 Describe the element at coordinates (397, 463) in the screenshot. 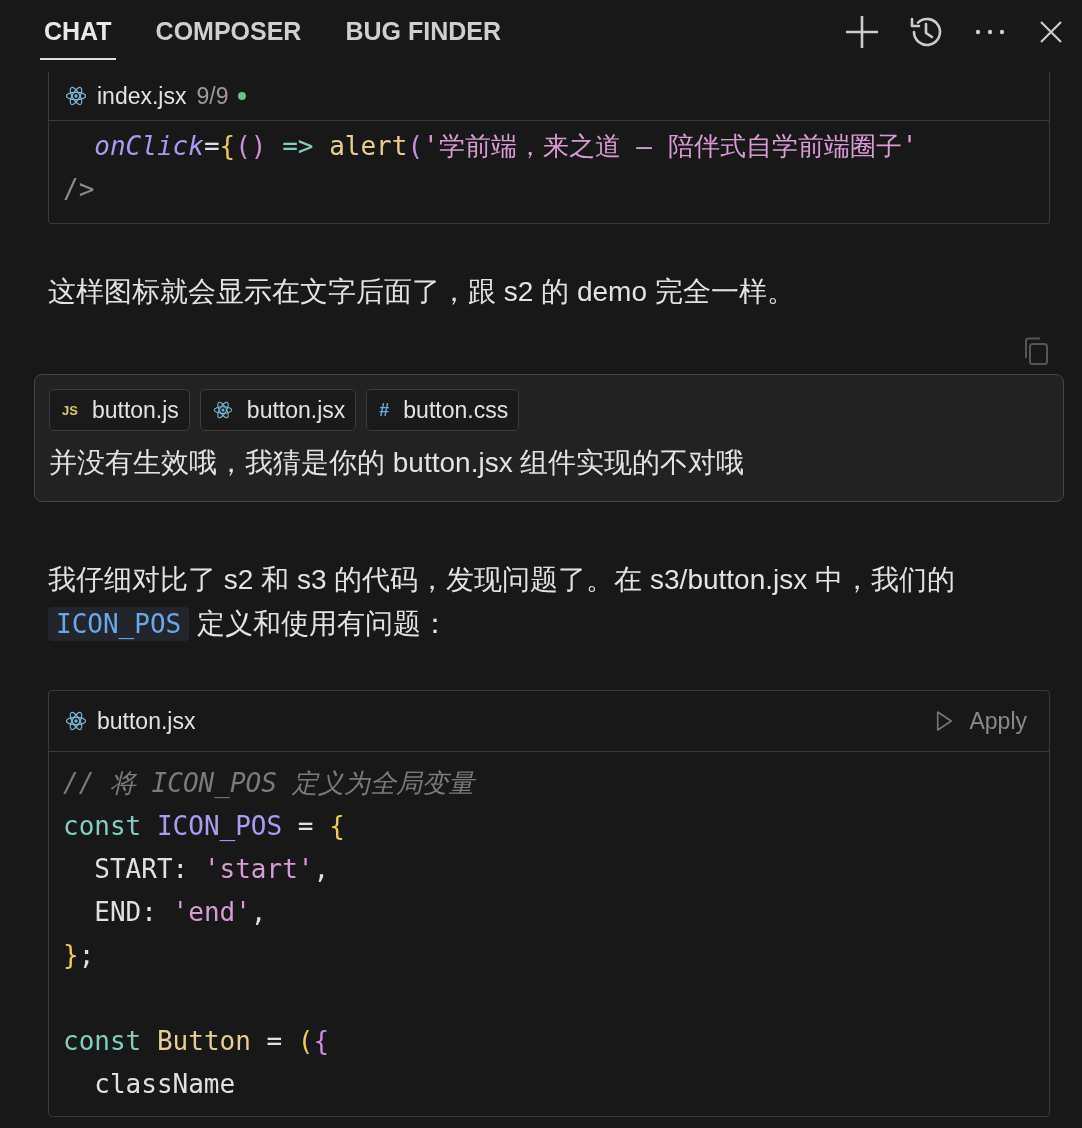

I see `message-text: 并没有生效哦，我猜是你的 button.jsx 组件实现的不对哦` at that location.